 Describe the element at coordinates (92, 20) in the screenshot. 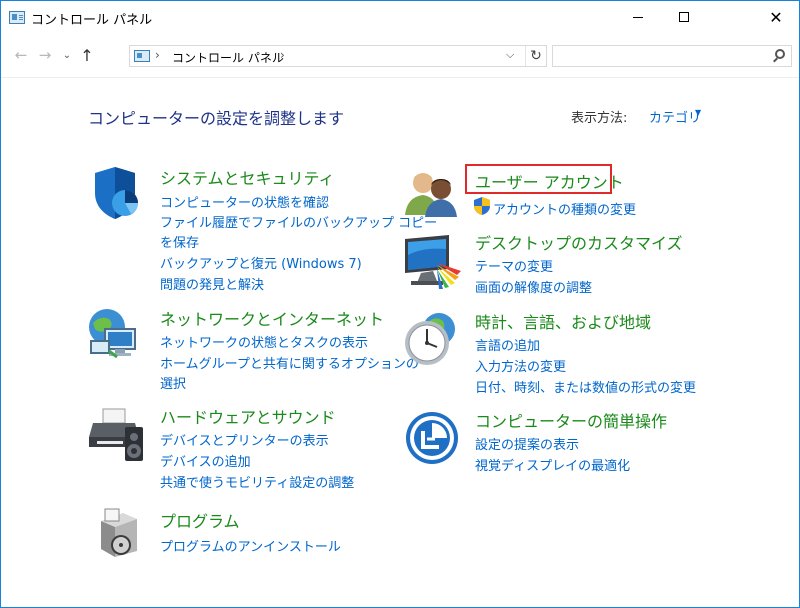

I see `window-title: コントロール パネル` at that location.